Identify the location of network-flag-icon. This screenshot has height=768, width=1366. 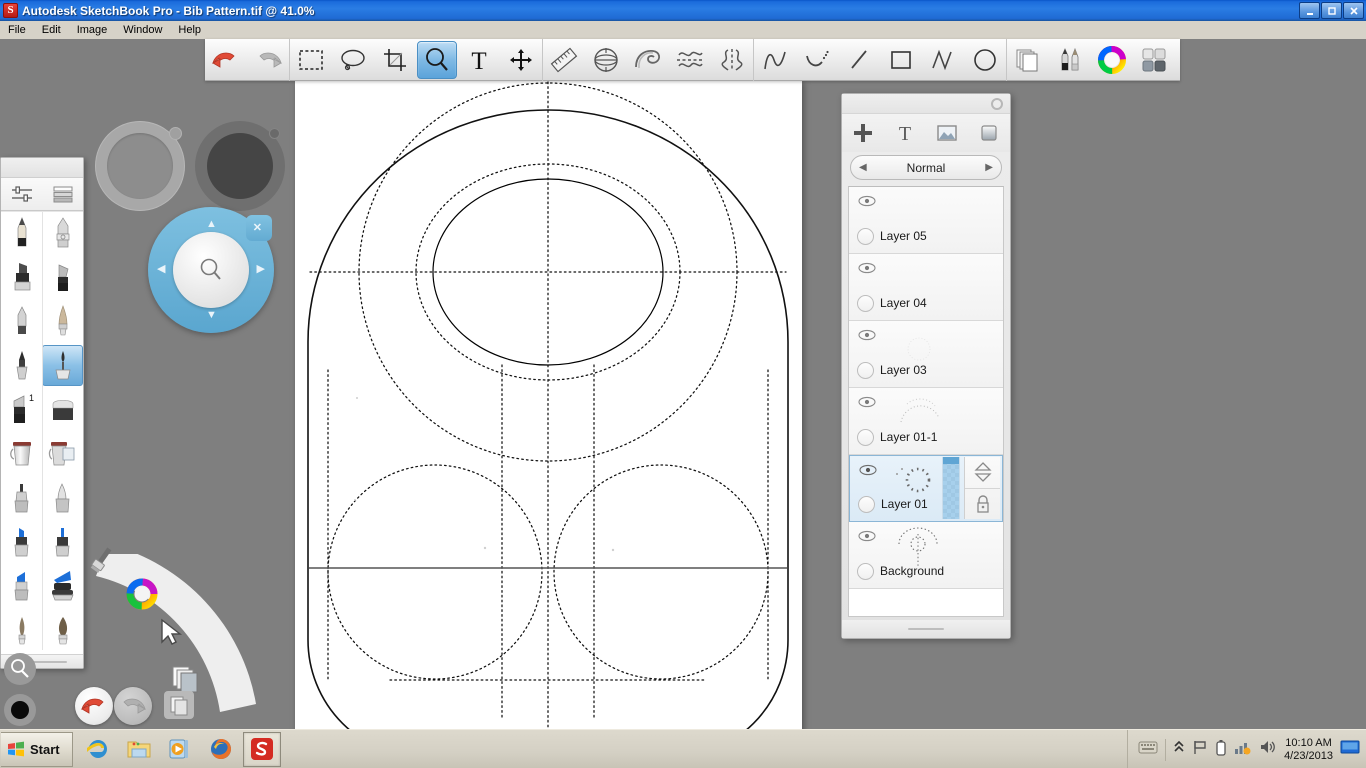
(1200, 749).